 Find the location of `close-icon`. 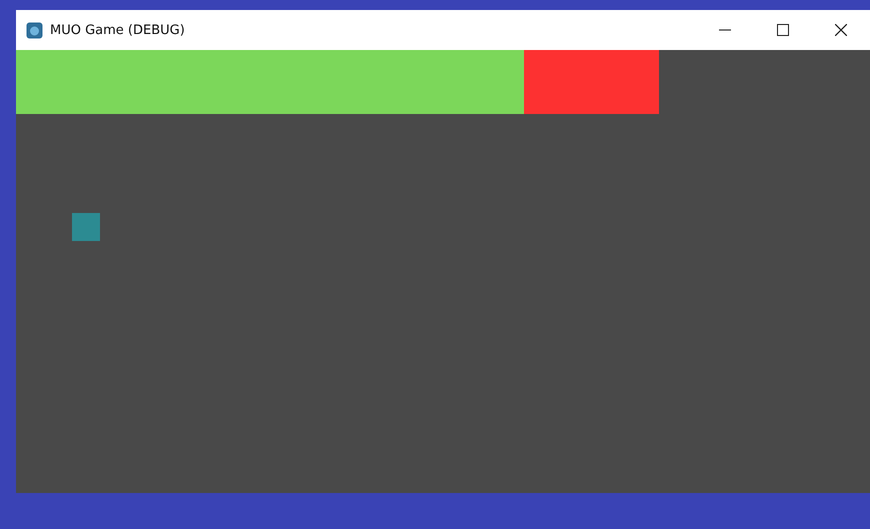

close-icon is located at coordinates (841, 30).